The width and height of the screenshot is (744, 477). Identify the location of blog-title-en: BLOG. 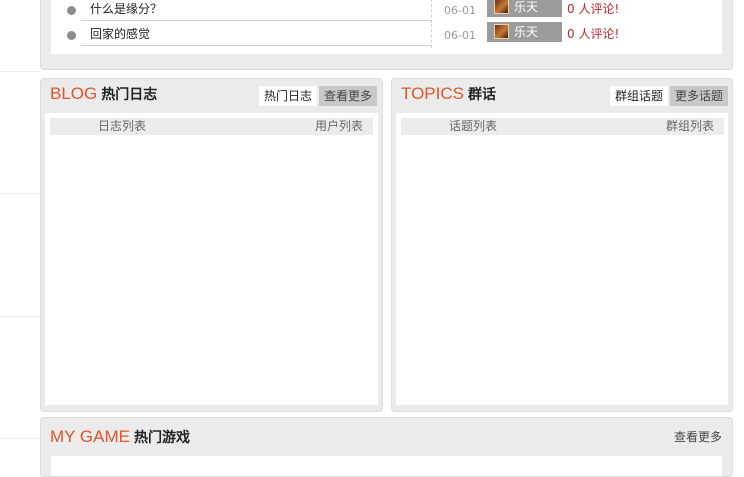
(74, 93).